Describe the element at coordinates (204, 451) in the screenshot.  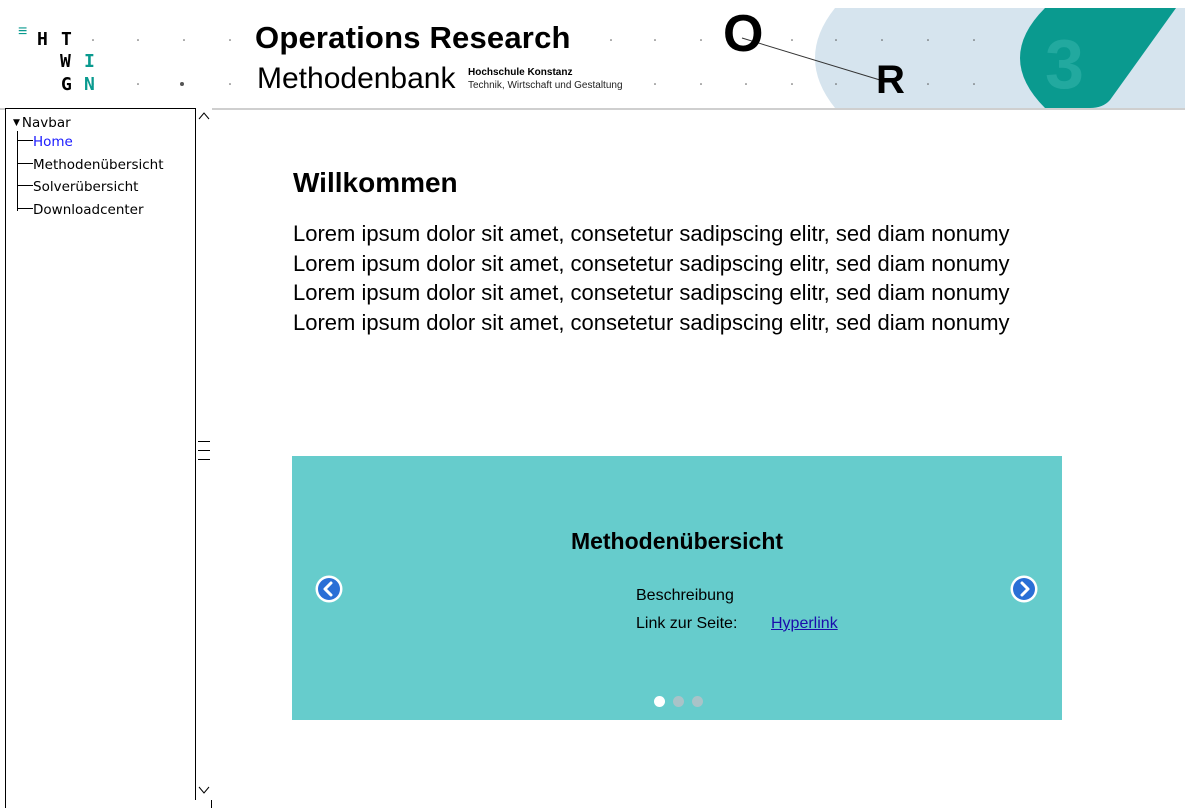
I see `scrollbar-thumb` at that location.